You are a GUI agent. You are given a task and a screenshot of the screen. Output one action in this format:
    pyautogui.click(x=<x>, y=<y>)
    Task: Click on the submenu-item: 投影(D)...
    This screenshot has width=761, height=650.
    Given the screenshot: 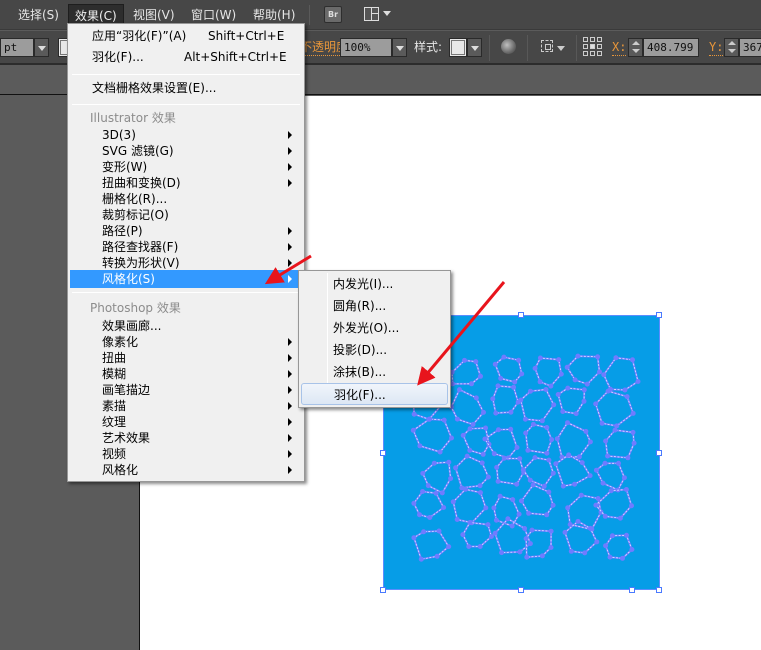 What is the action you would take?
    pyautogui.click(x=374, y=350)
    